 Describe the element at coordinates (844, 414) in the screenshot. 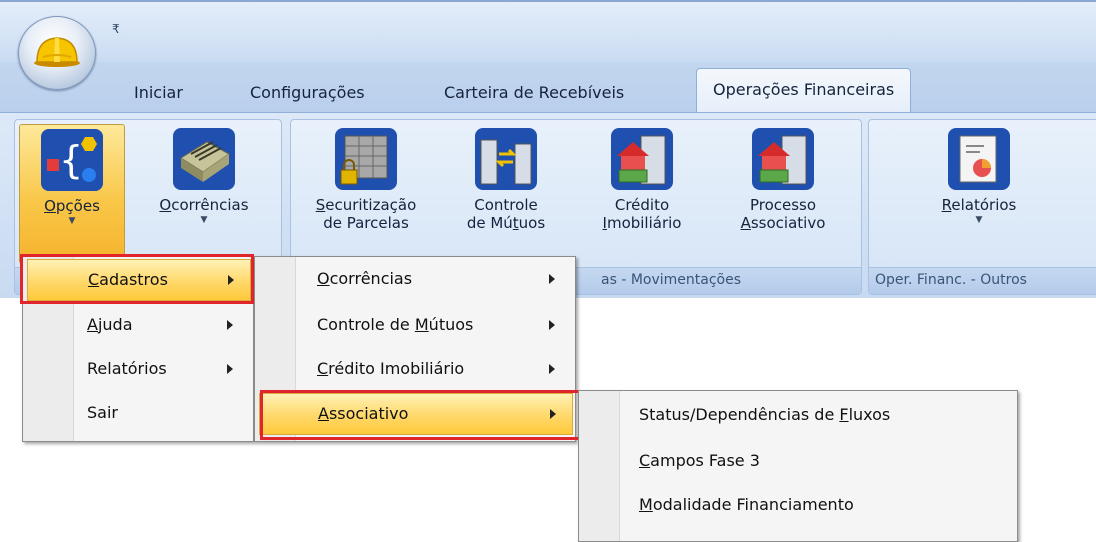

I see `status-accel: F` at that location.